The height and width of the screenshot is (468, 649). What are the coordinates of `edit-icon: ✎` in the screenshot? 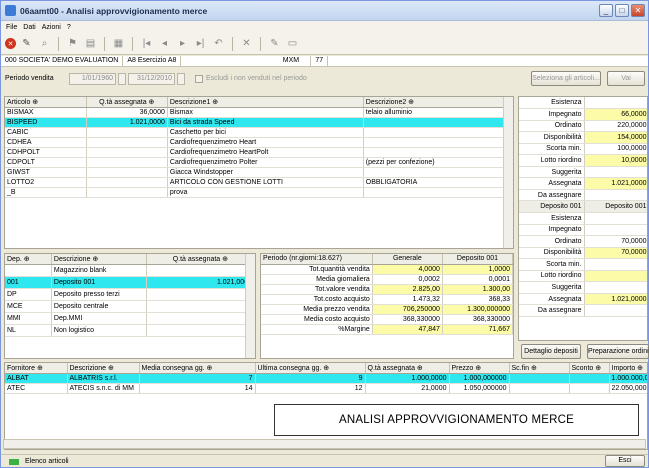 It's located at (274, 43).